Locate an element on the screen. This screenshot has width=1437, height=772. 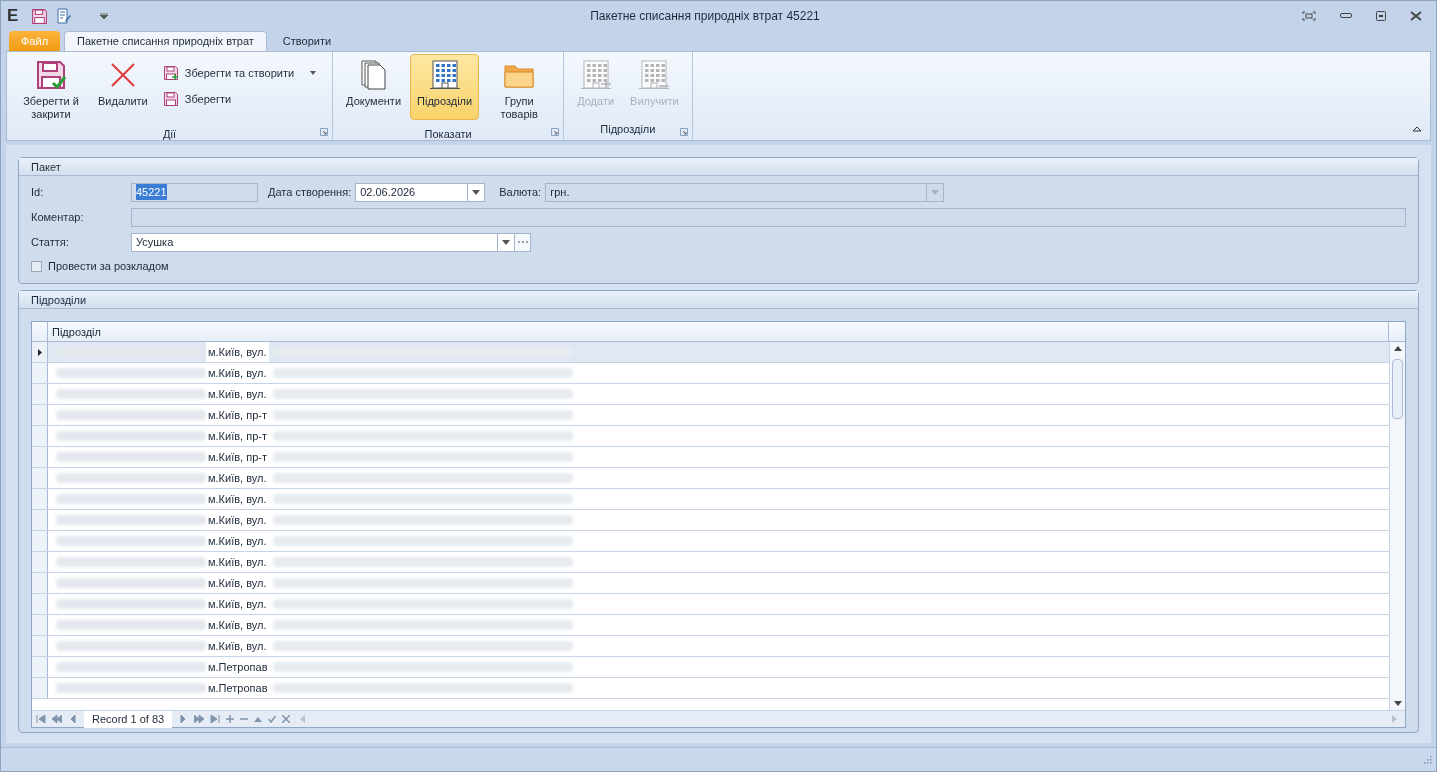
id-field: 45221 is located at coordinates (194, 192).